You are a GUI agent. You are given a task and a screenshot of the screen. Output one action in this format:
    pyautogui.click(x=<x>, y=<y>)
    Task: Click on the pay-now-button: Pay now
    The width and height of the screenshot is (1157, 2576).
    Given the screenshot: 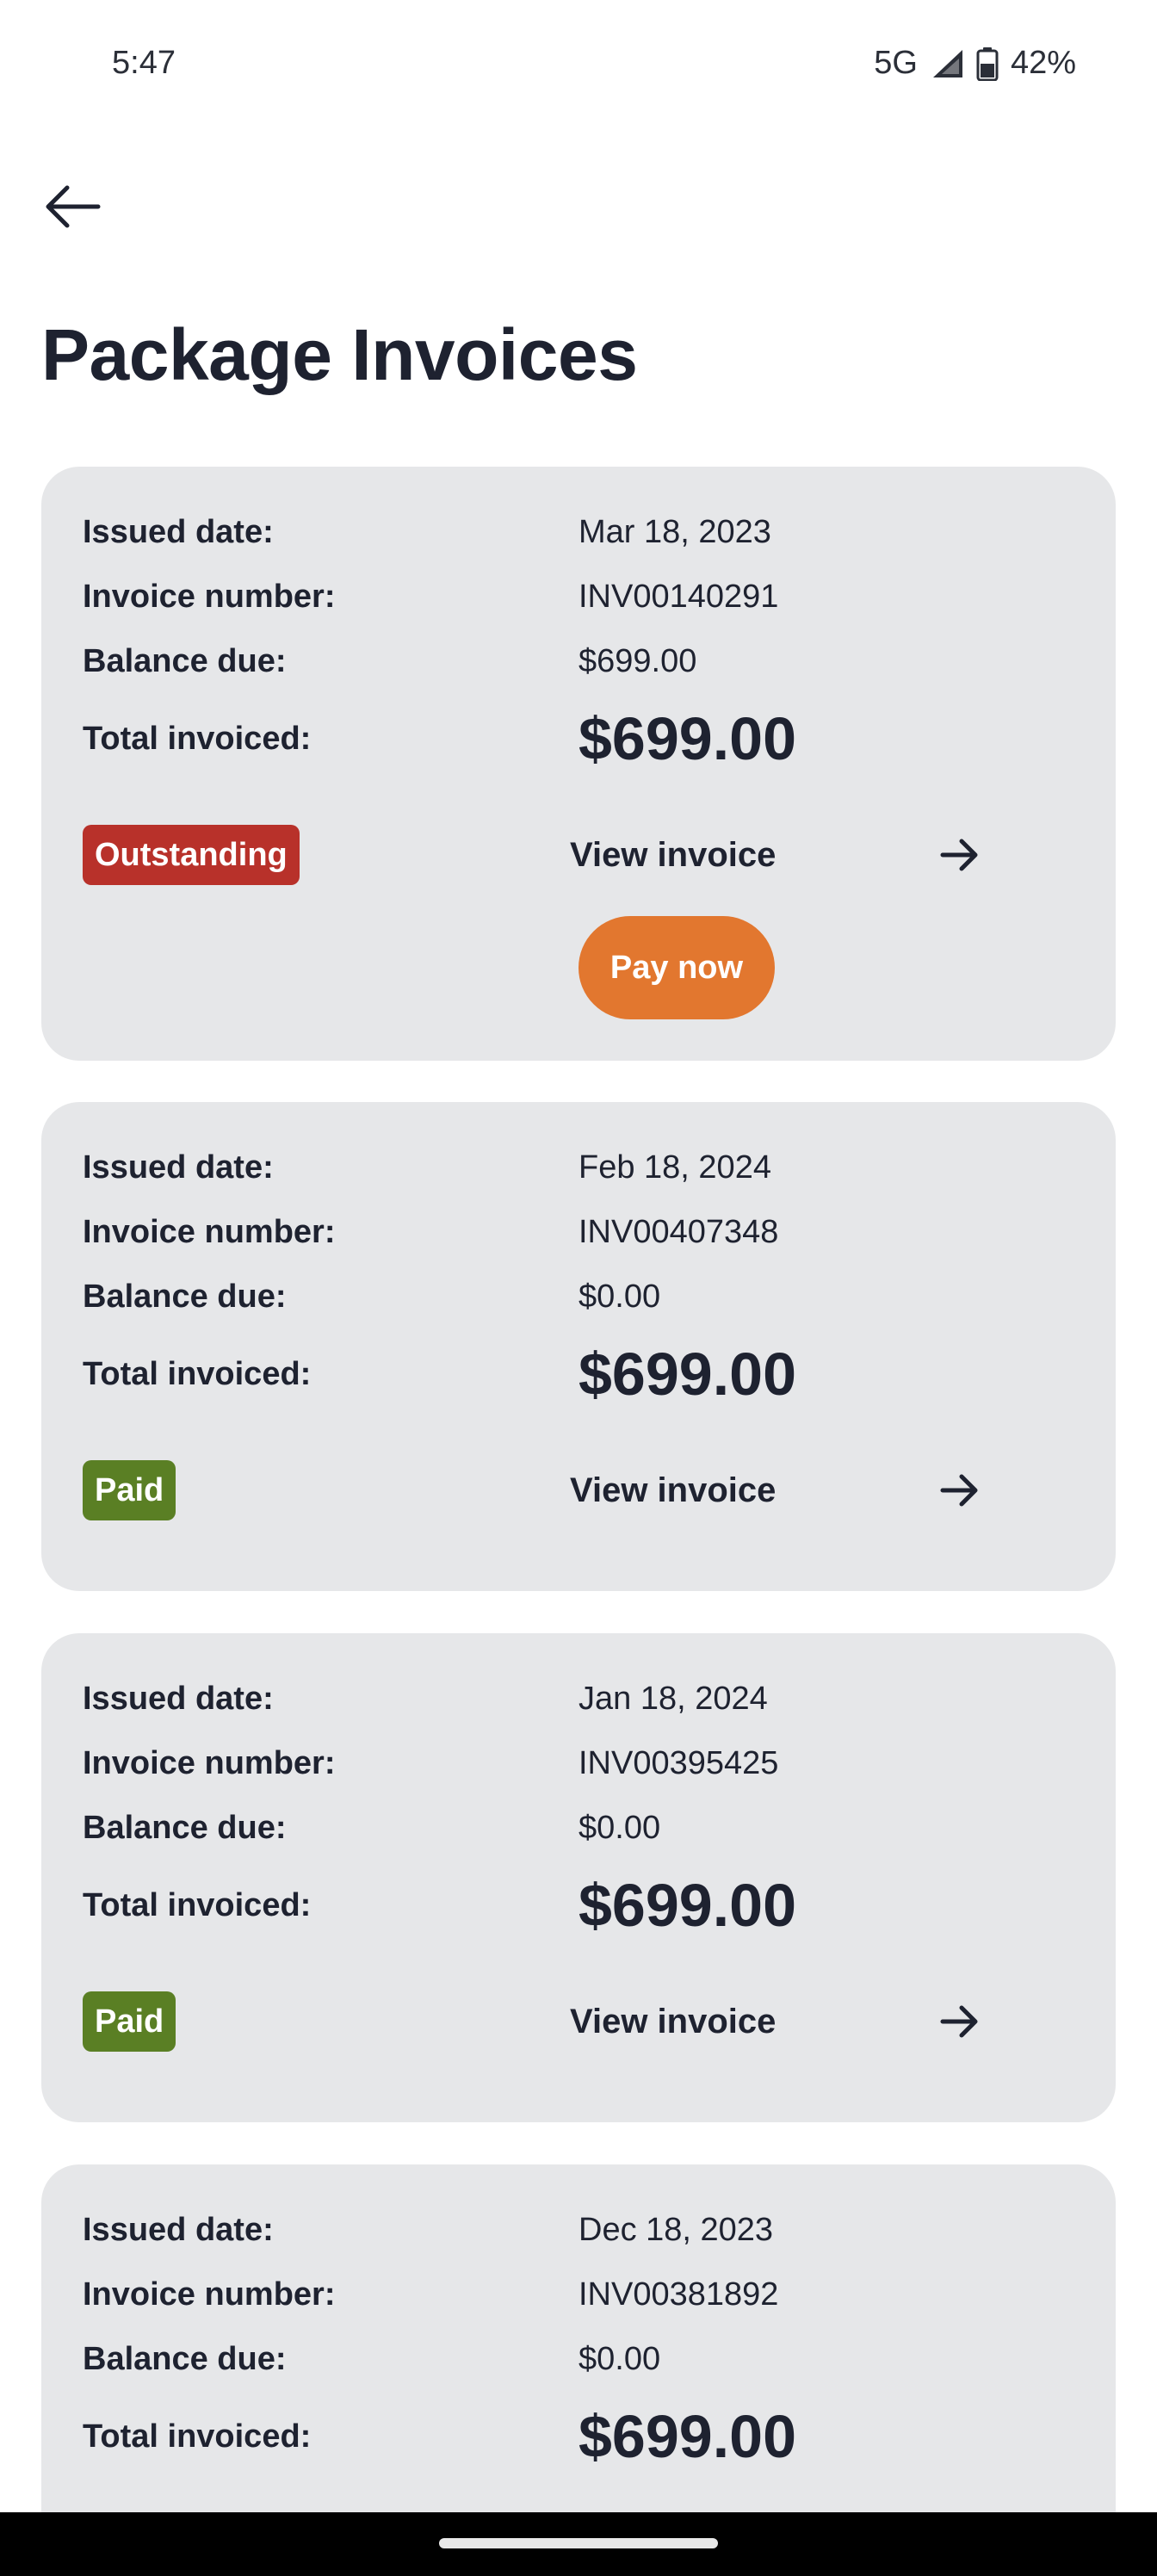 What is the action you would take?
    pyautogui.click(x=676, y=967)
    